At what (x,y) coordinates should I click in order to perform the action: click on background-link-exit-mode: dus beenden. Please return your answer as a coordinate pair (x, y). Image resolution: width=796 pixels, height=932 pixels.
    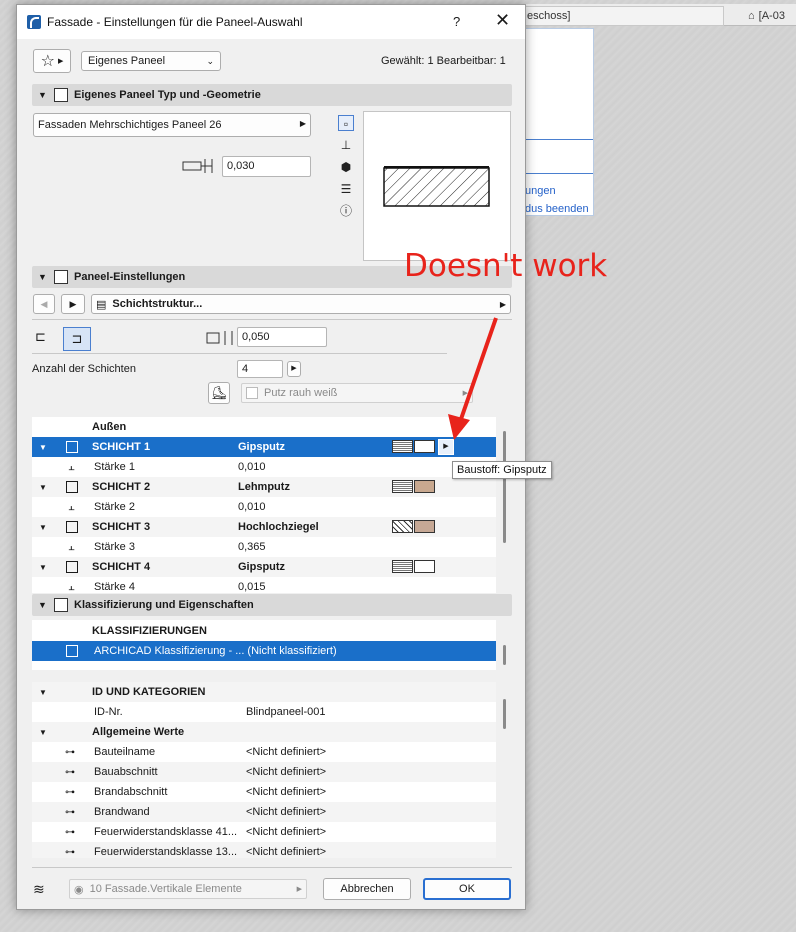
    Looking at the image, I should click on (557, 209).